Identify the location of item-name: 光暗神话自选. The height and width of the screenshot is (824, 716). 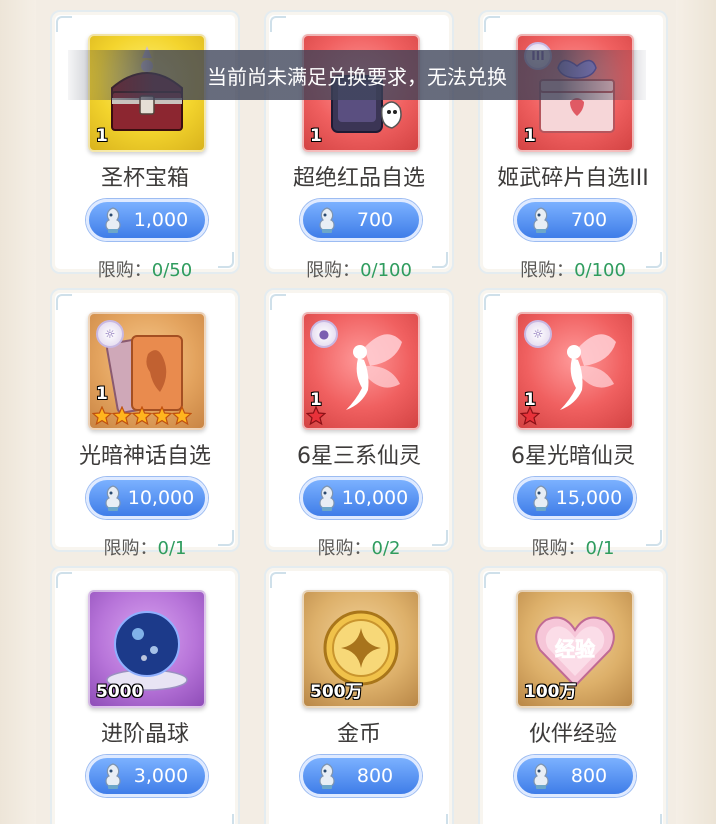
(144, 456).